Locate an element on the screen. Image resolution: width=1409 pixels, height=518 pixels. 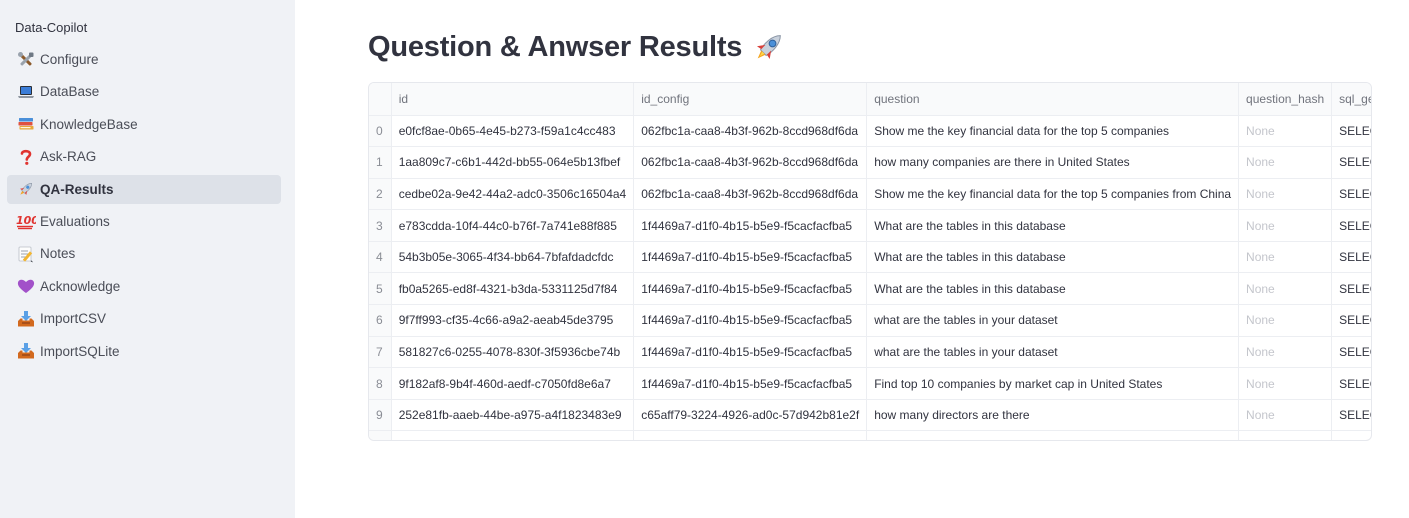
cell-id: e783cdda-10f4-44c0-b76f-7a741e88f885 is located at coordinates (513, 225).